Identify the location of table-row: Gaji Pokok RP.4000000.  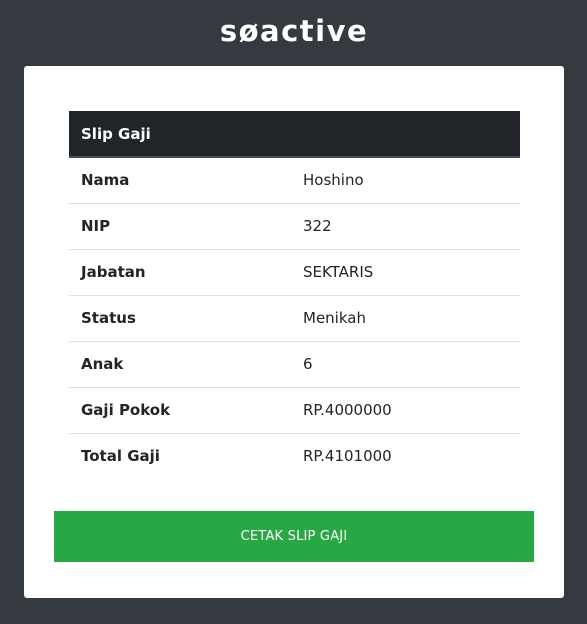
(294, 409).